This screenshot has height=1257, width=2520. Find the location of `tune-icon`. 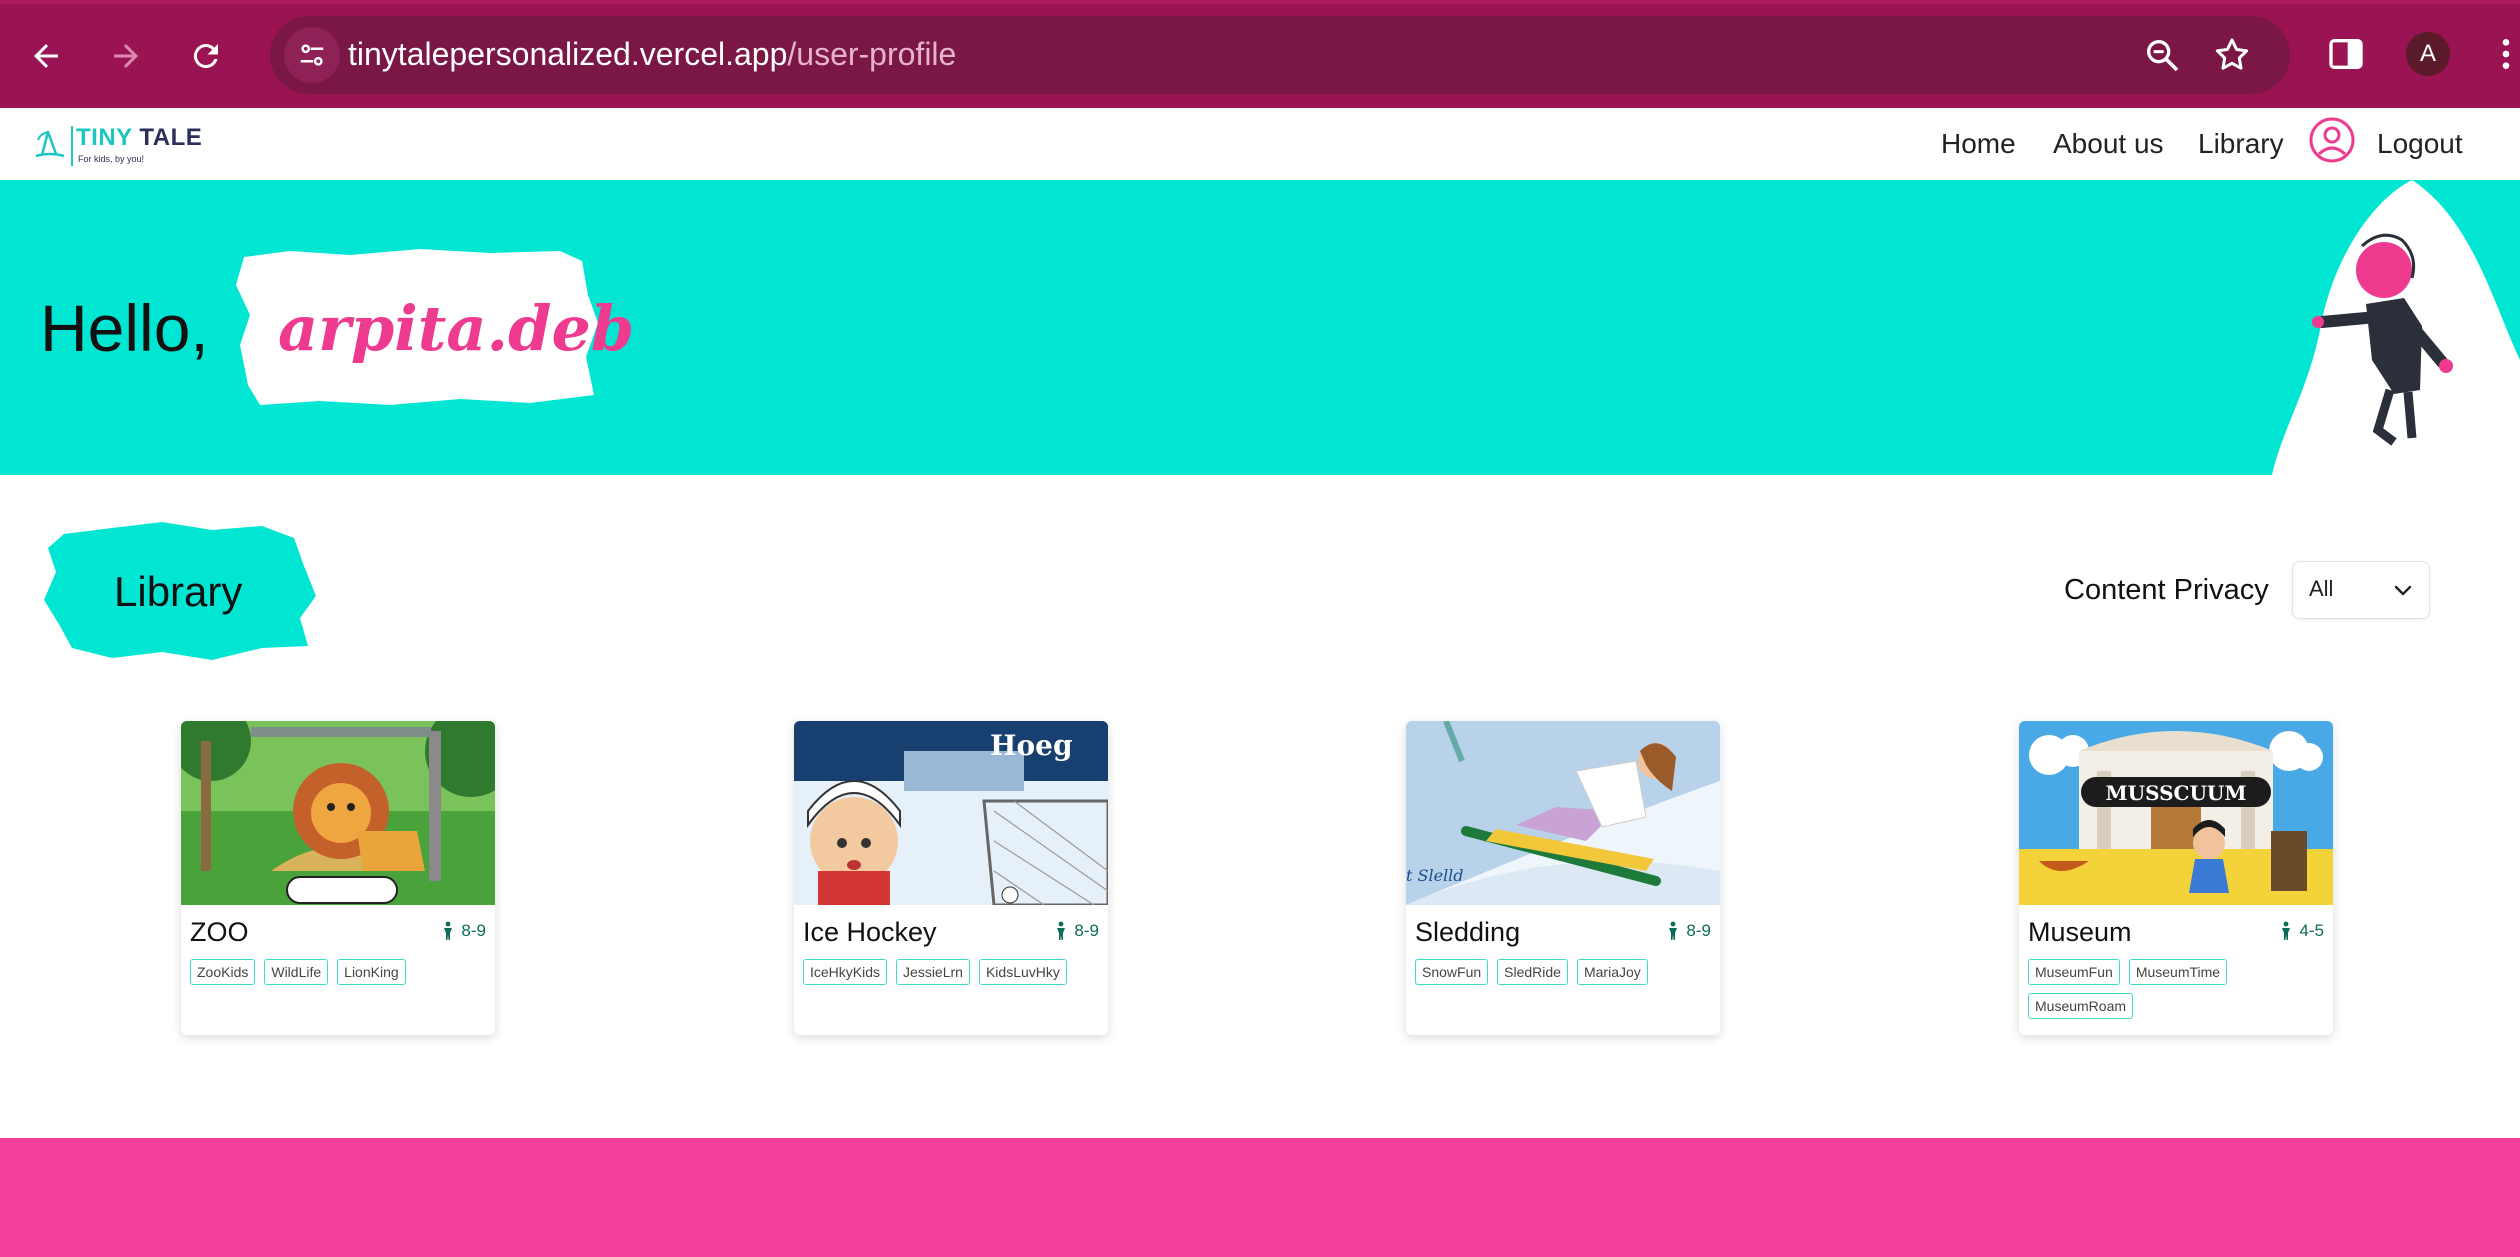

tune-icon is located at coordinates (312, 55).